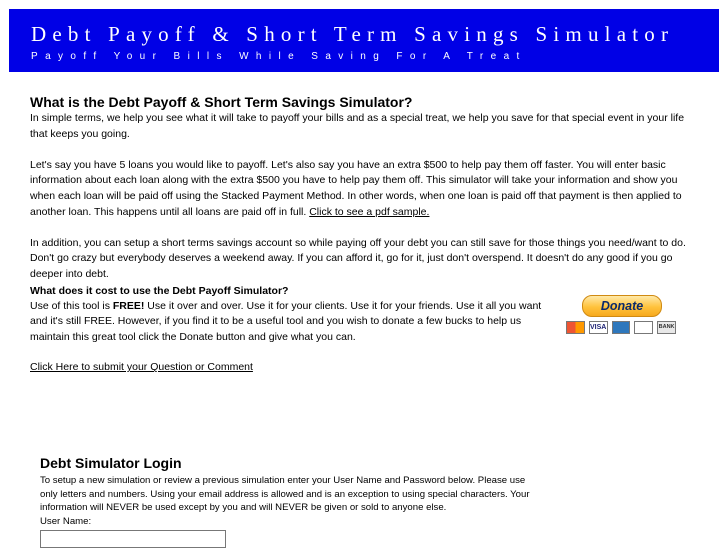 The height and width of the screenshot is (548, 727). I want to click on free-text: FREE!, so click(128, 305).